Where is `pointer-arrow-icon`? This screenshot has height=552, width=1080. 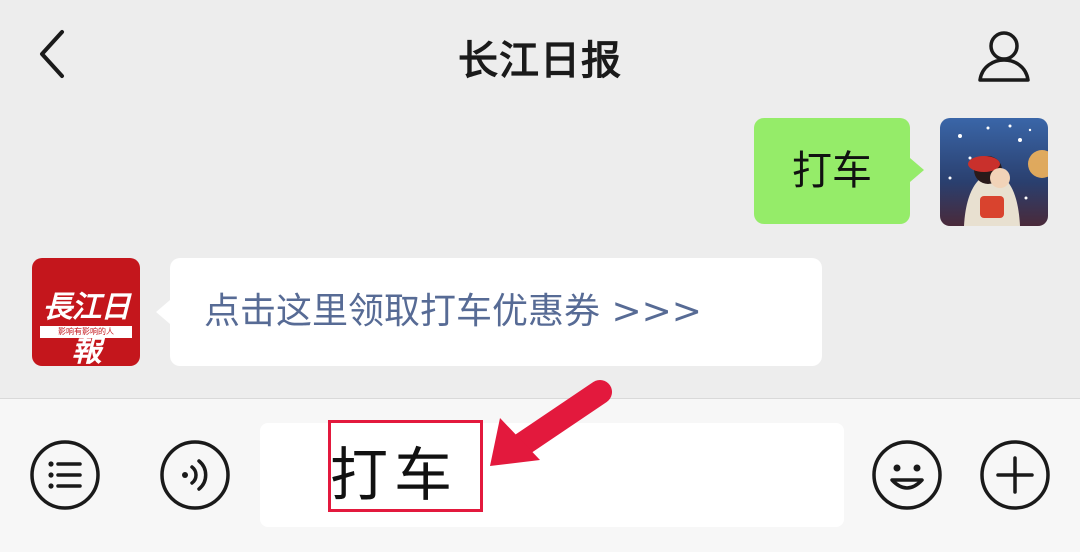 pointer-arrow-icon is located at coordinates (551, 423).